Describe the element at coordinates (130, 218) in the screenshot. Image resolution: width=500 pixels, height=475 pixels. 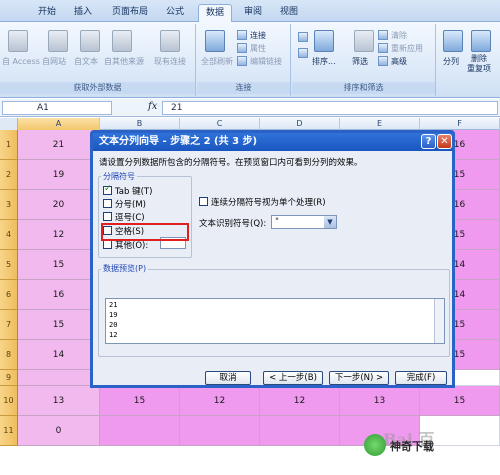
I see `comma-label: 逗号(C)` at that location.